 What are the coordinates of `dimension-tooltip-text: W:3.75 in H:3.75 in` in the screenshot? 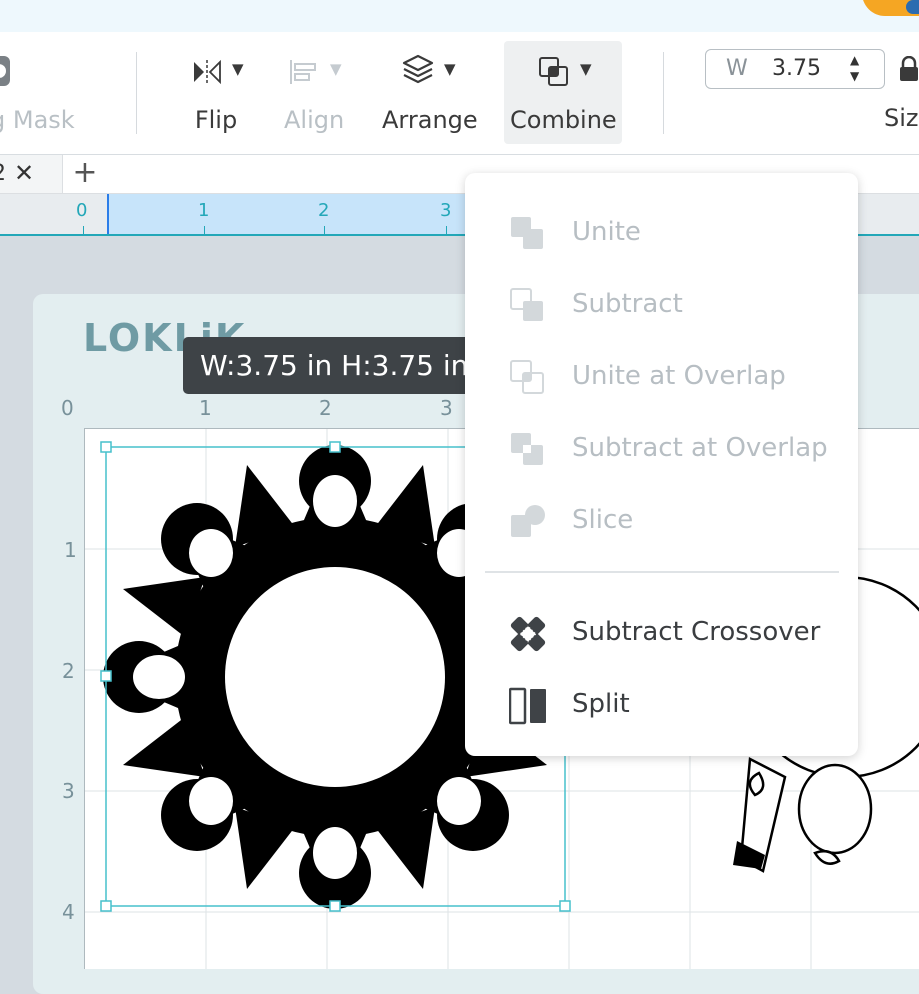 It's located at (334, 365).